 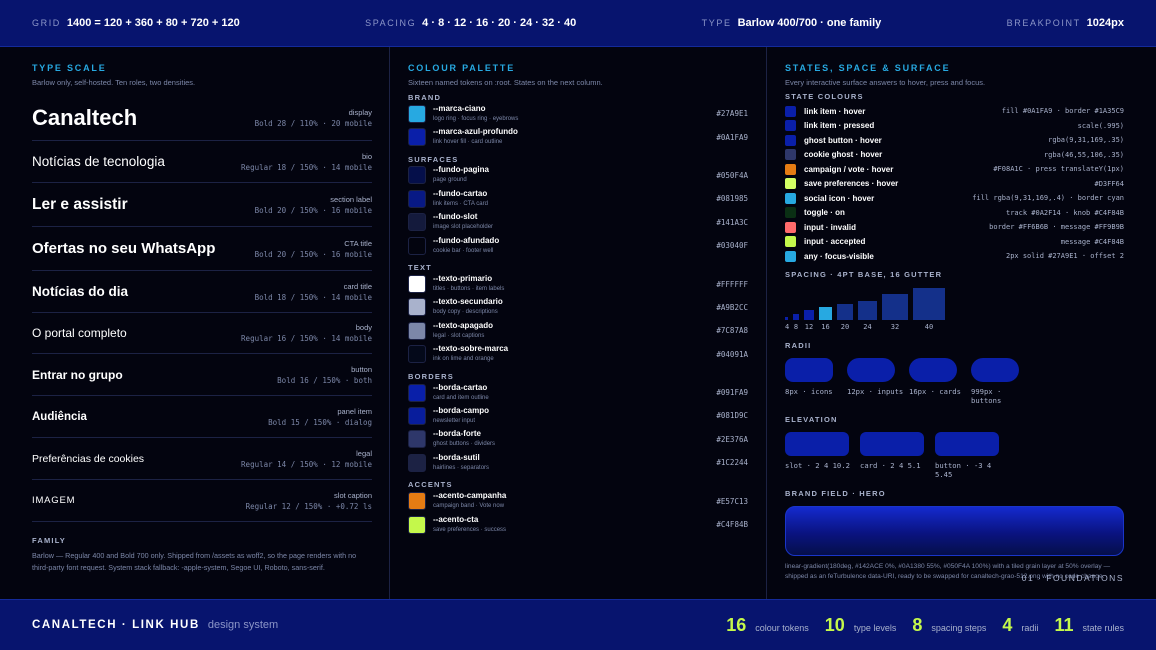 I want to click on type-meta: CTA title Bold 20 / 150% · 16 mobile, so click(x=313, y=249).